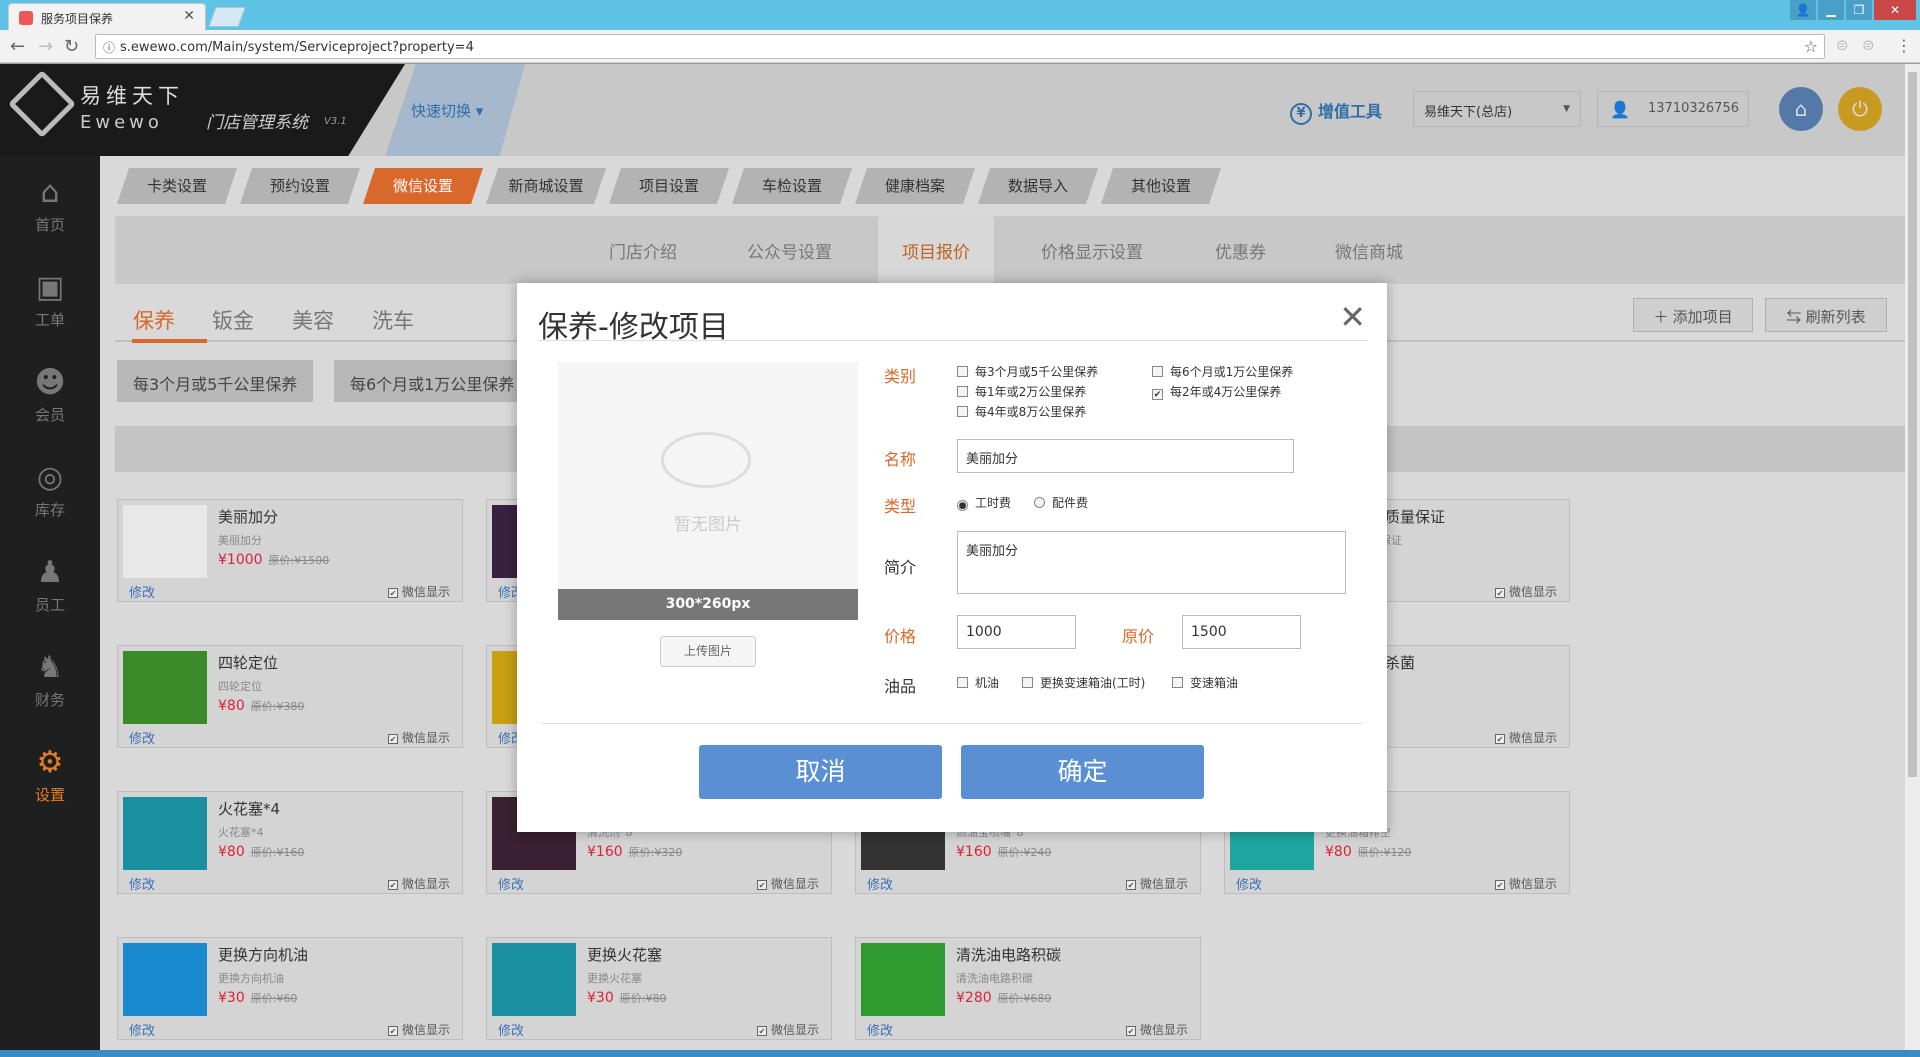 The width and height of the screenshot is (1920, 1057). What do you see at coordinates (962, 505) in the screenshot?
I see `radio-selected: ●` at bounding box center [962, 505].